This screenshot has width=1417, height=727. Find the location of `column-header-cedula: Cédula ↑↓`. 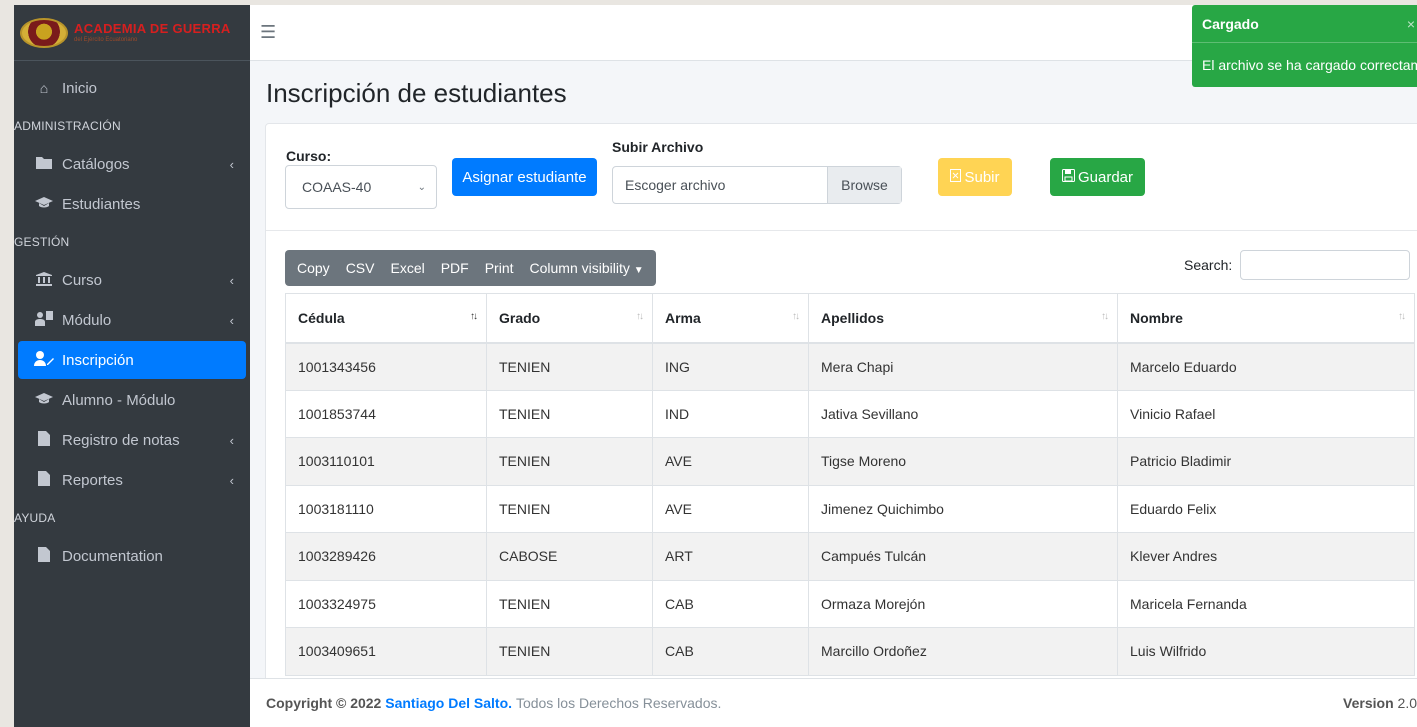

column-header-cedula: Cédula ↑↓ is located at coordinates (386, 318).